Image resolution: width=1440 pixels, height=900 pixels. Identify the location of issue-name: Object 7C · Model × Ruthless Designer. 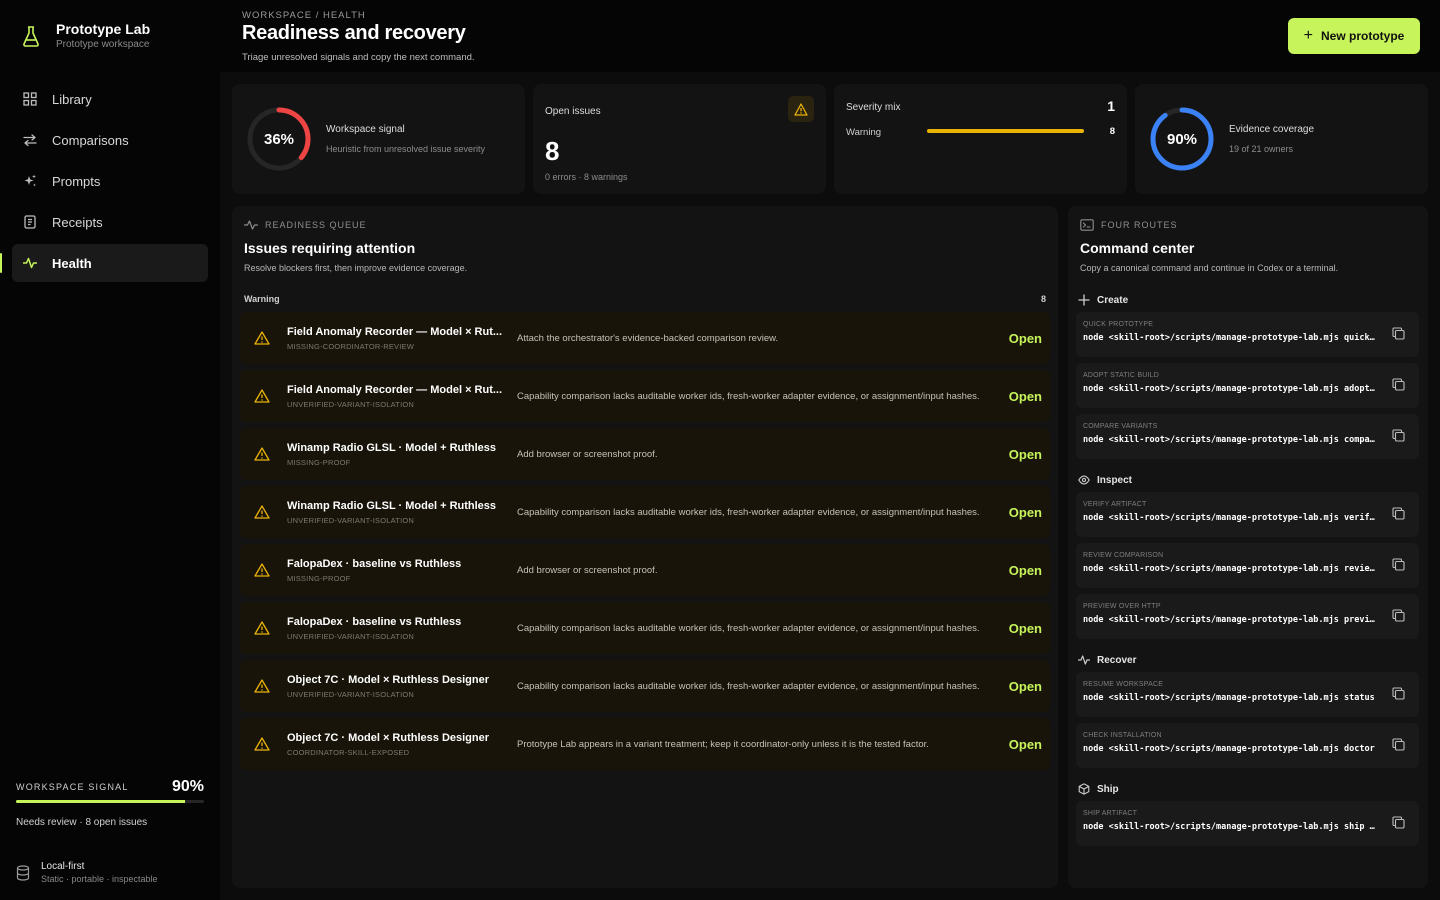
(388, 679).